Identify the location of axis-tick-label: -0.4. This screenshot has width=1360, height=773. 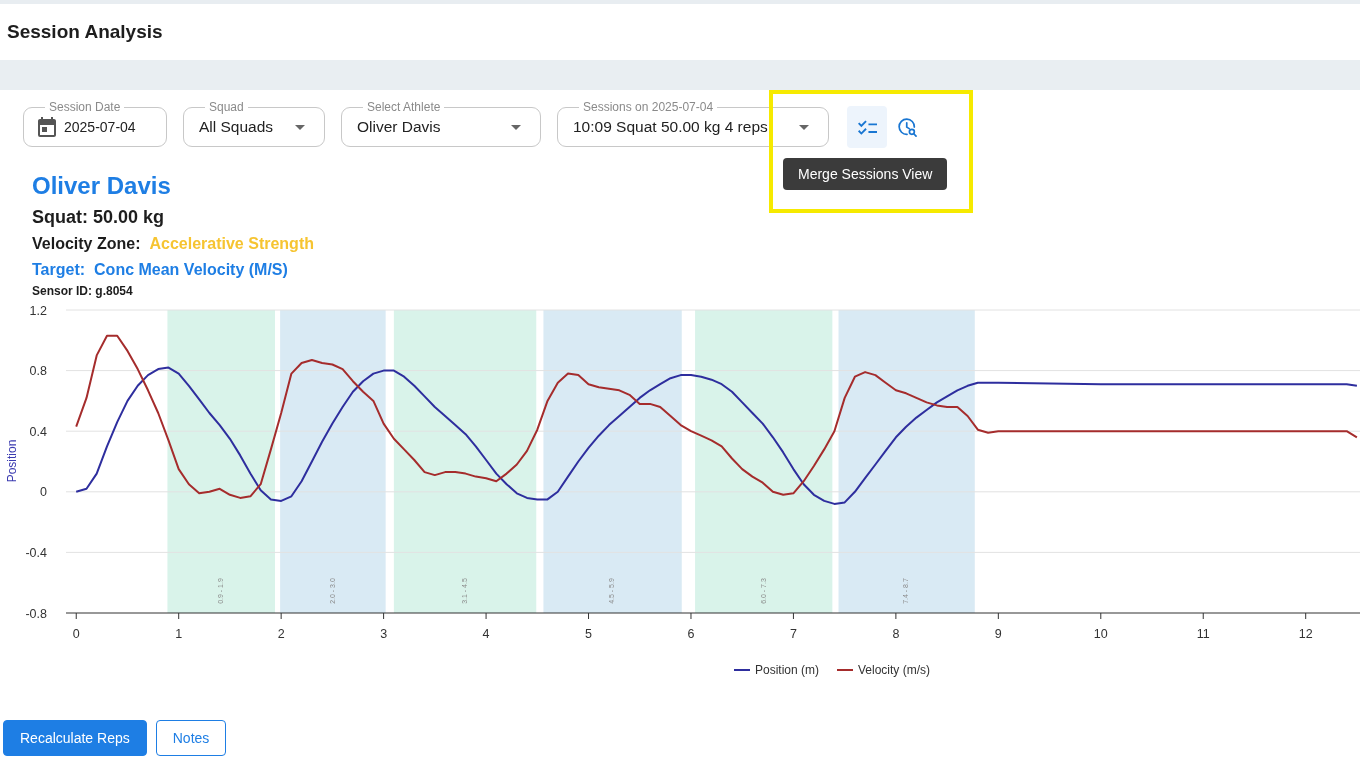
(36, 552).